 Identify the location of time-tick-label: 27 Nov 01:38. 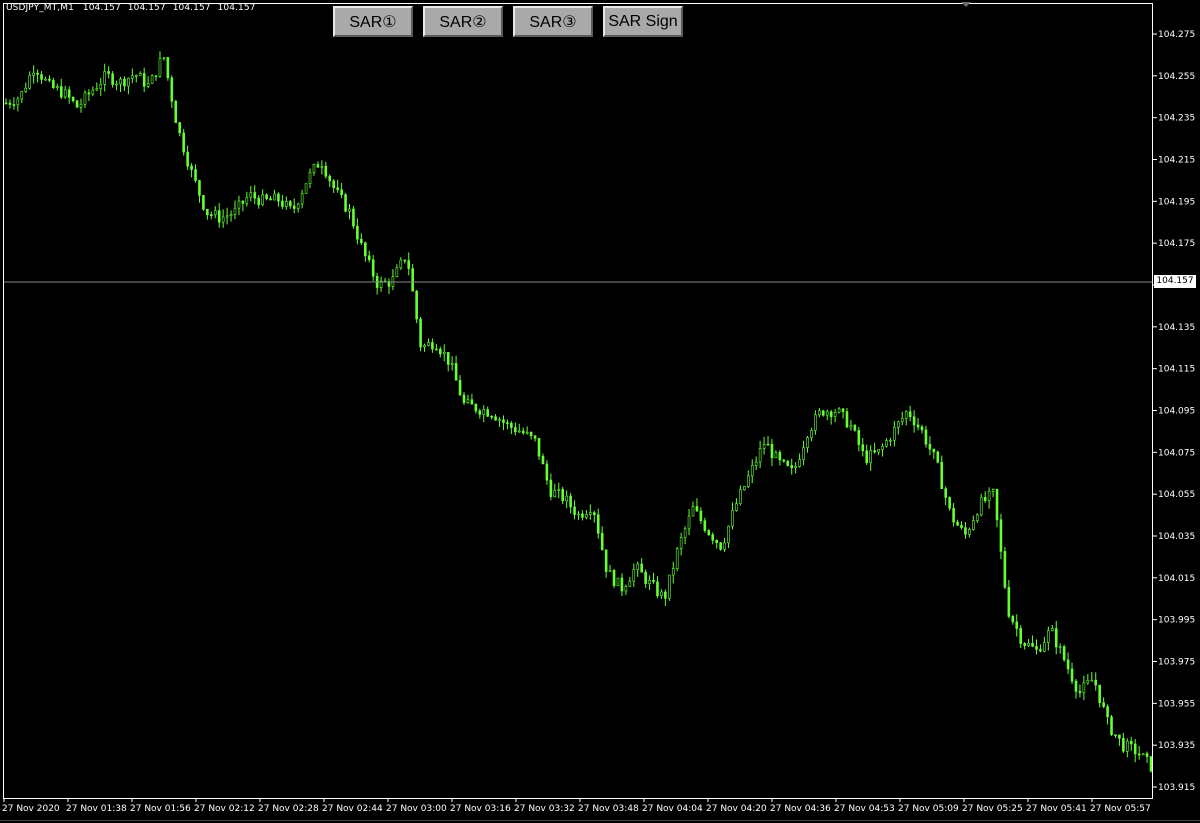
(96, 809).